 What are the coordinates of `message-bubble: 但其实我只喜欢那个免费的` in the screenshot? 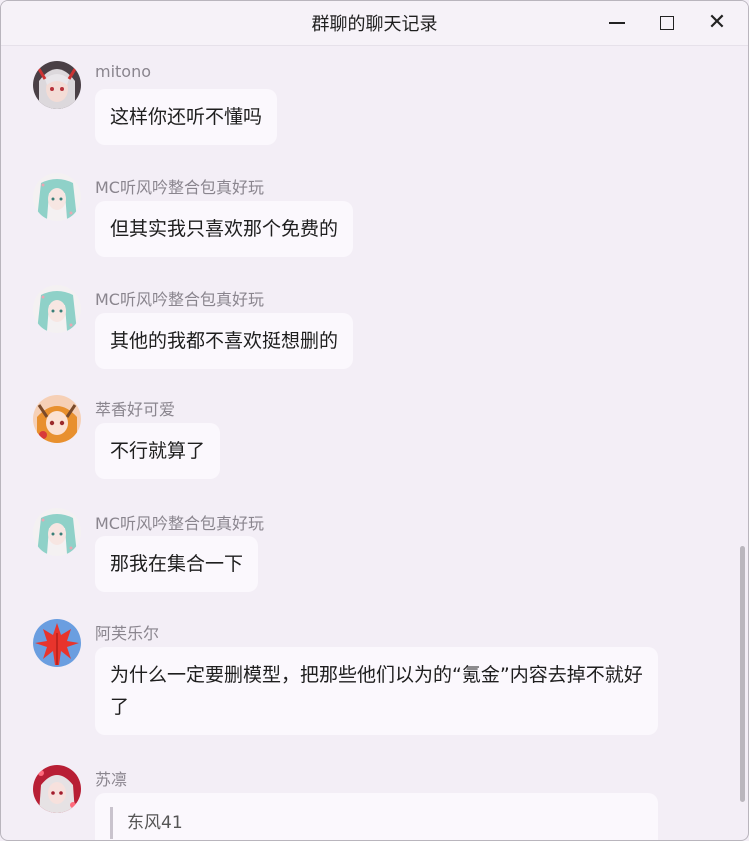 It's located at (224, 229).